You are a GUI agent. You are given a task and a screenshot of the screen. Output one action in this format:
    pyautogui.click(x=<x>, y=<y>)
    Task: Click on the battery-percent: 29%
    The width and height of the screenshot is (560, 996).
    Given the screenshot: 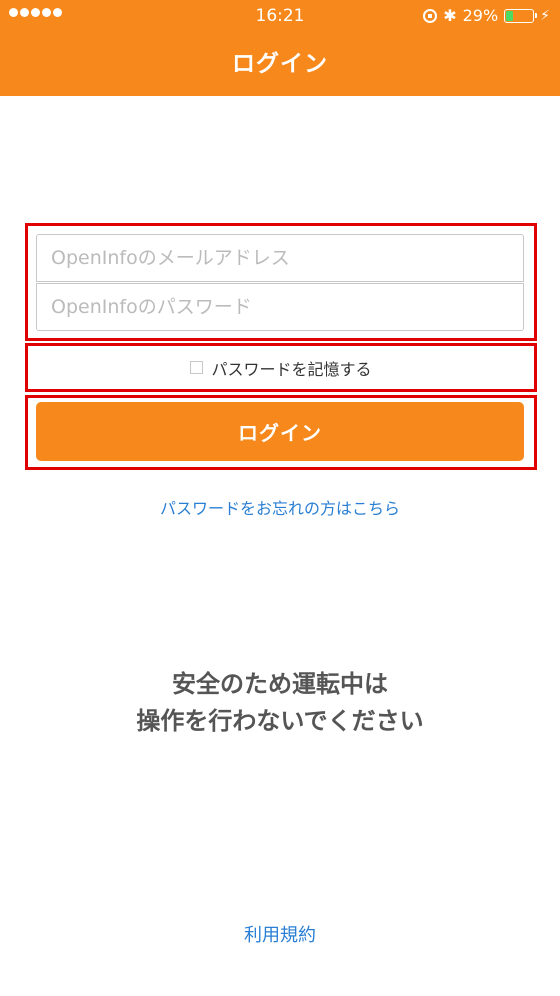 What is the action you would take?
    pyautogui.click(x=480, y=15)
    